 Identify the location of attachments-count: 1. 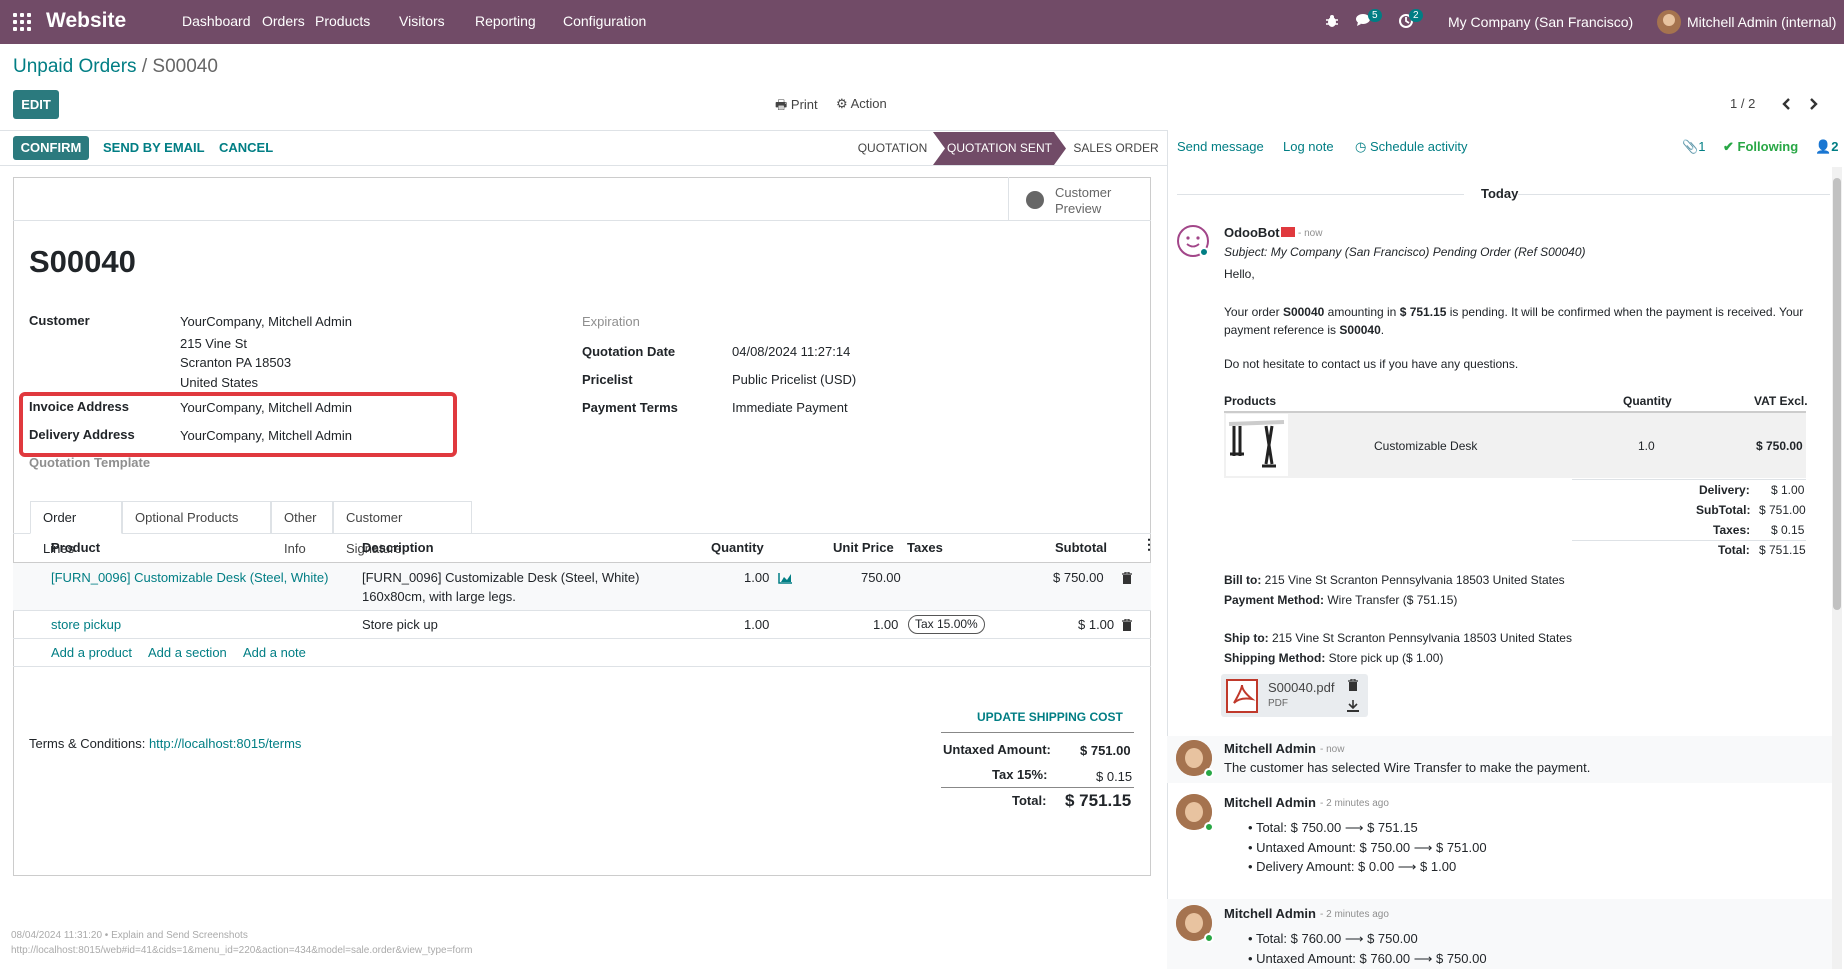
(1702, 146).